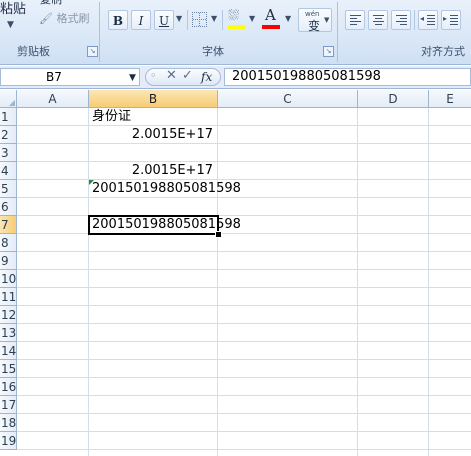  I want to click on row-header-5: 5, so click(8, 189).